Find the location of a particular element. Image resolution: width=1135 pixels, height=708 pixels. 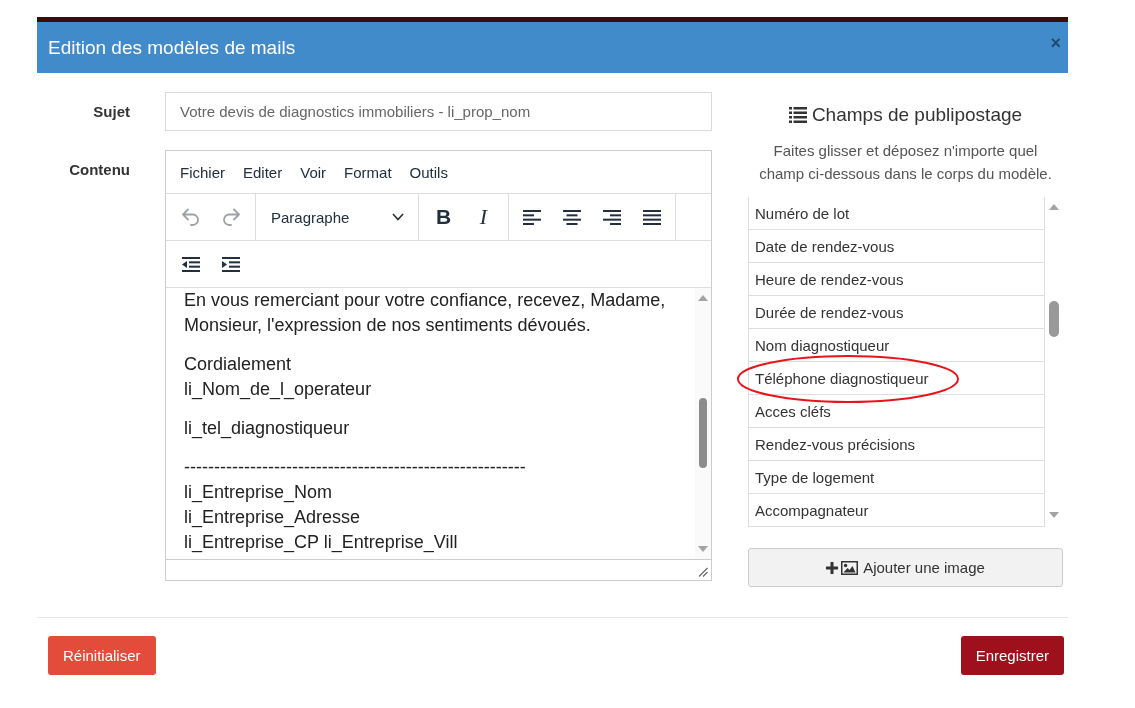

outdent-icon is located at coordinates (191, 264).